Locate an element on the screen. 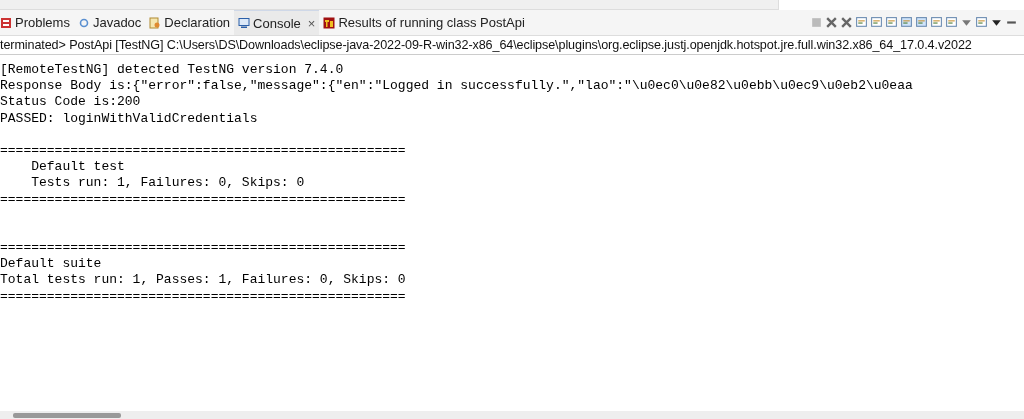  console-line: Response Body is:{"error":false,"message":{"en":"Logged in successfully.","lao":"\u0ec0\u0e82\u0ebb\u0ec9\u0eb2\u0eaa is located at coordinates (456, 86).